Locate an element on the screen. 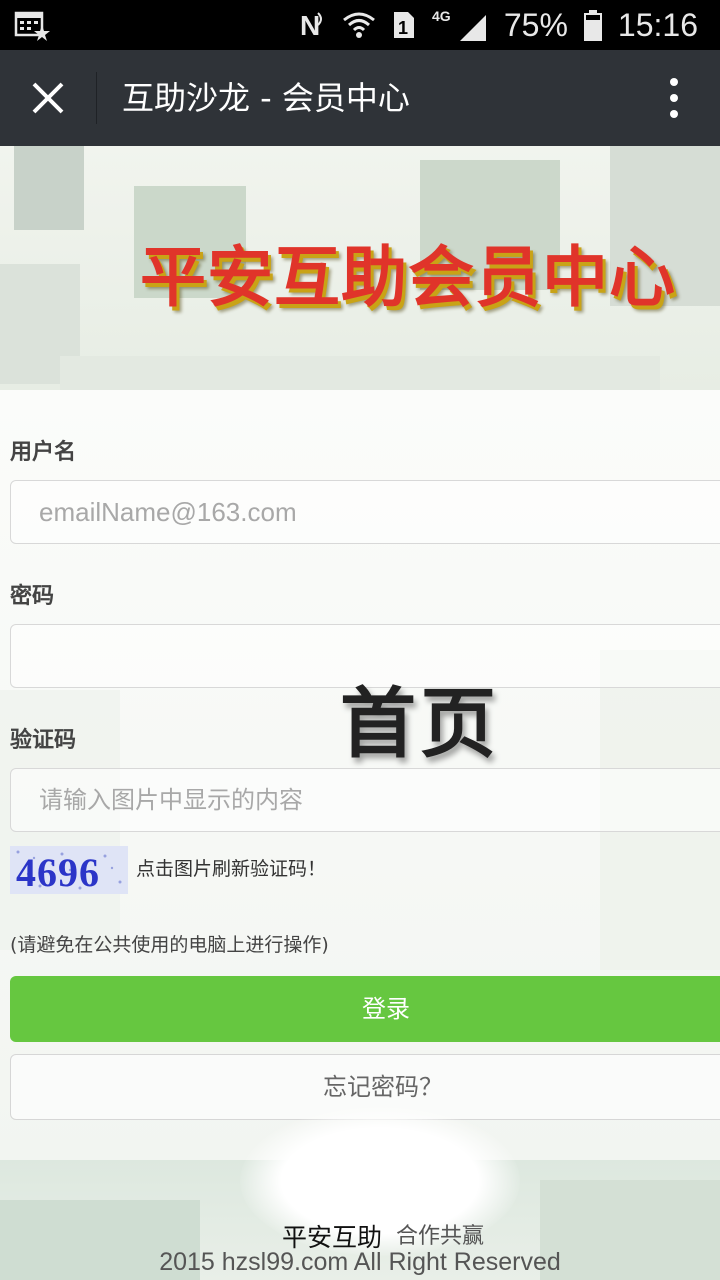 The image size is (720, 1280). captcha-refresh-tip: 点击图片刷新验证码！ is located at coordinates (231, 867).